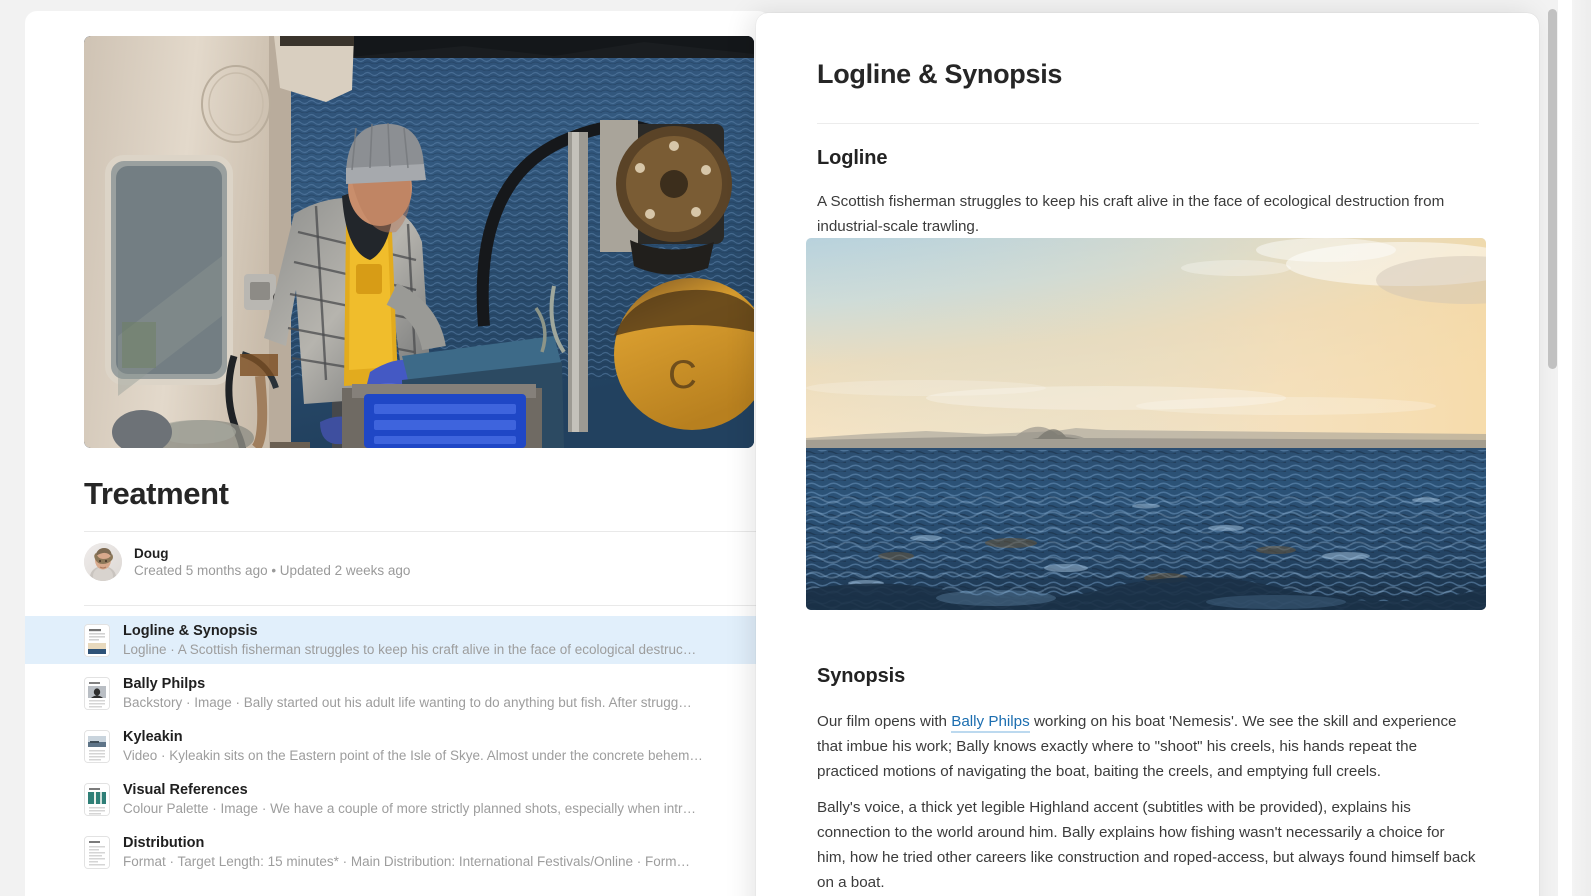 This screenshot has height=896, width=1591. What do you see at coordinates (156, 493) in the screenshot?
I see `page-title: Treatment` at bounding box center [156, 493].